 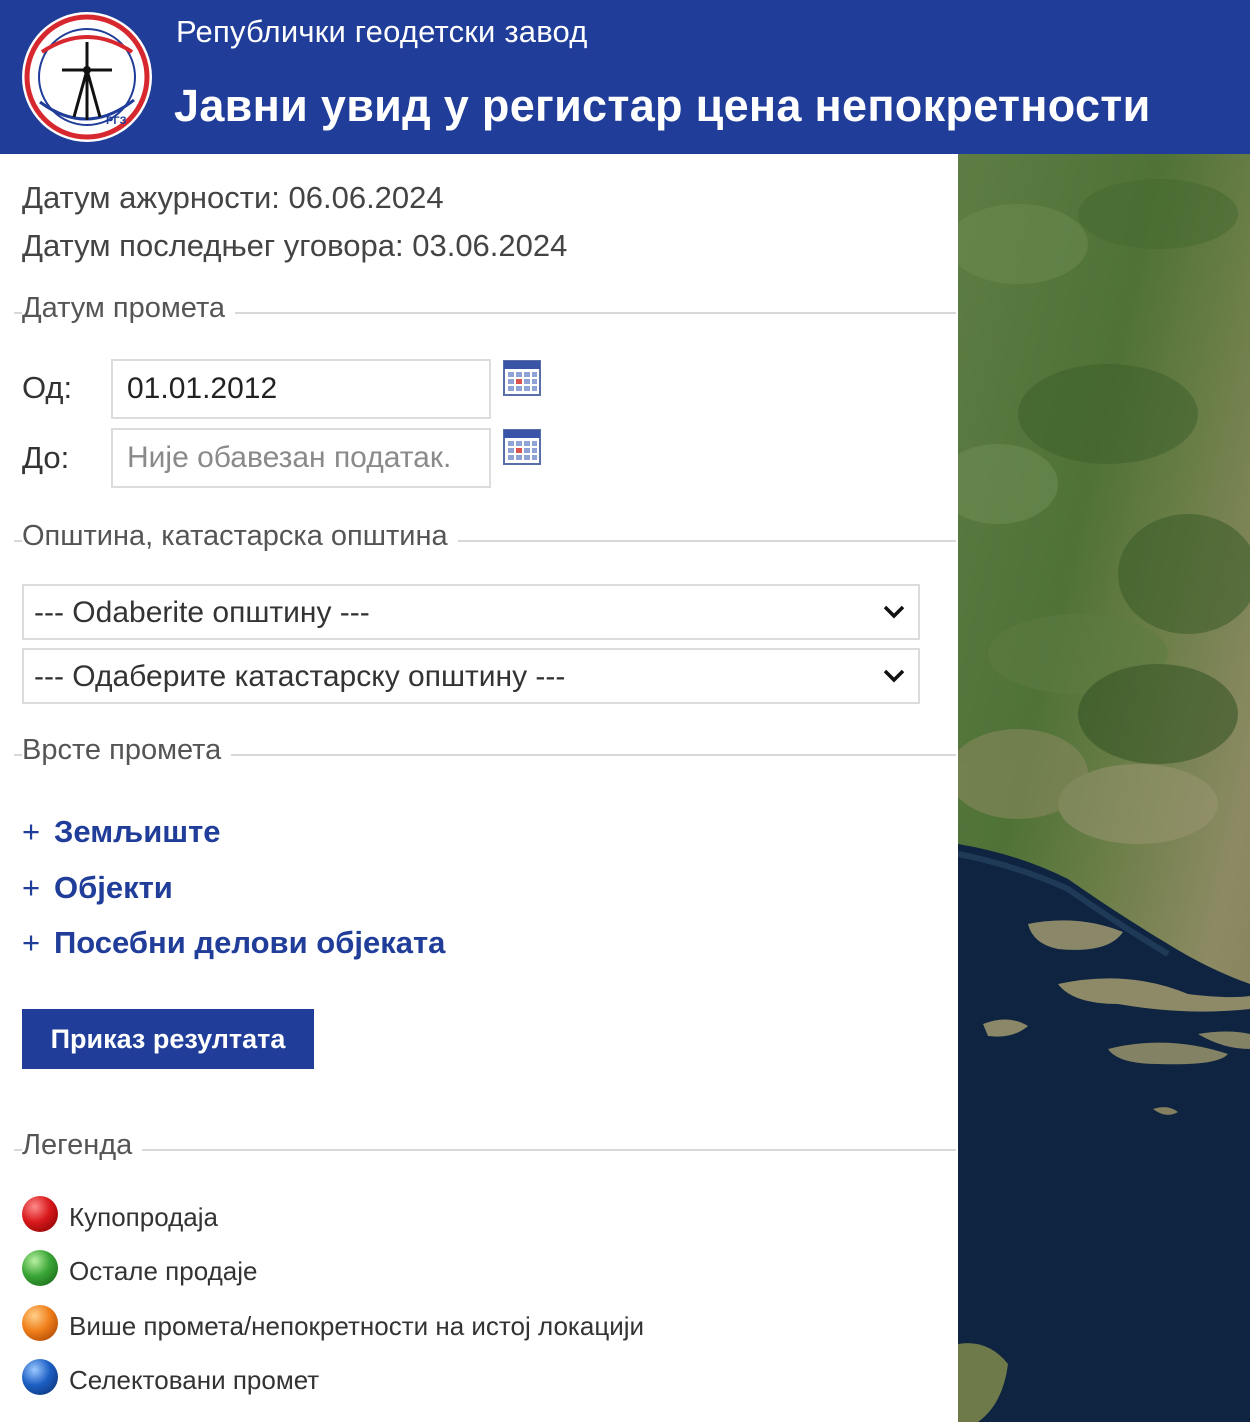 I want to click on green-marker-icon, so click(x=40, y=1268).